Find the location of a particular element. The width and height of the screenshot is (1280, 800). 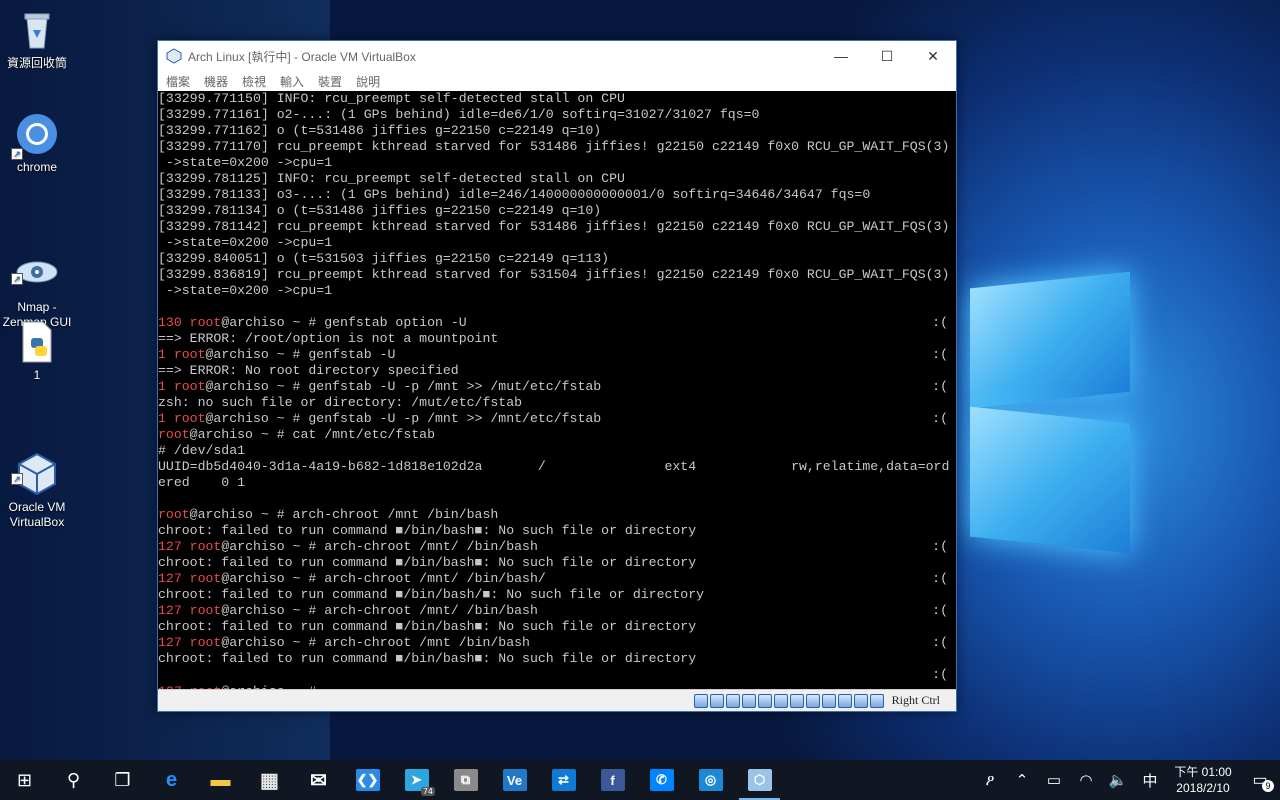

windows-logo-wallpaper is located at coordinates (1050, 415).